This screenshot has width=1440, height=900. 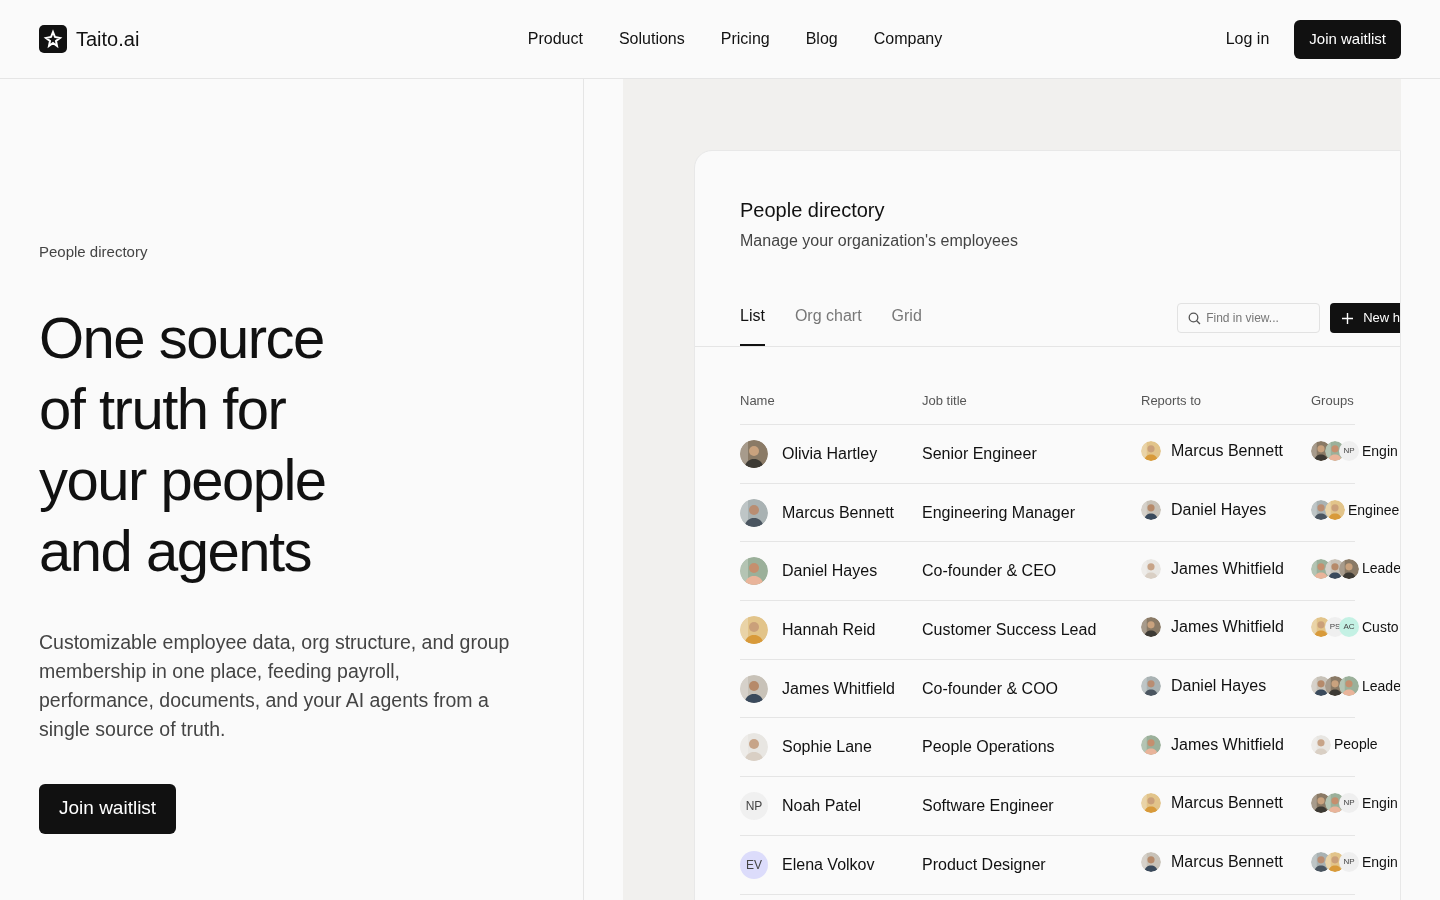 What do you see at coordinates (1348, 318) in the screenshot?
I see `plus-icon` at bounding box center [1348, 318].